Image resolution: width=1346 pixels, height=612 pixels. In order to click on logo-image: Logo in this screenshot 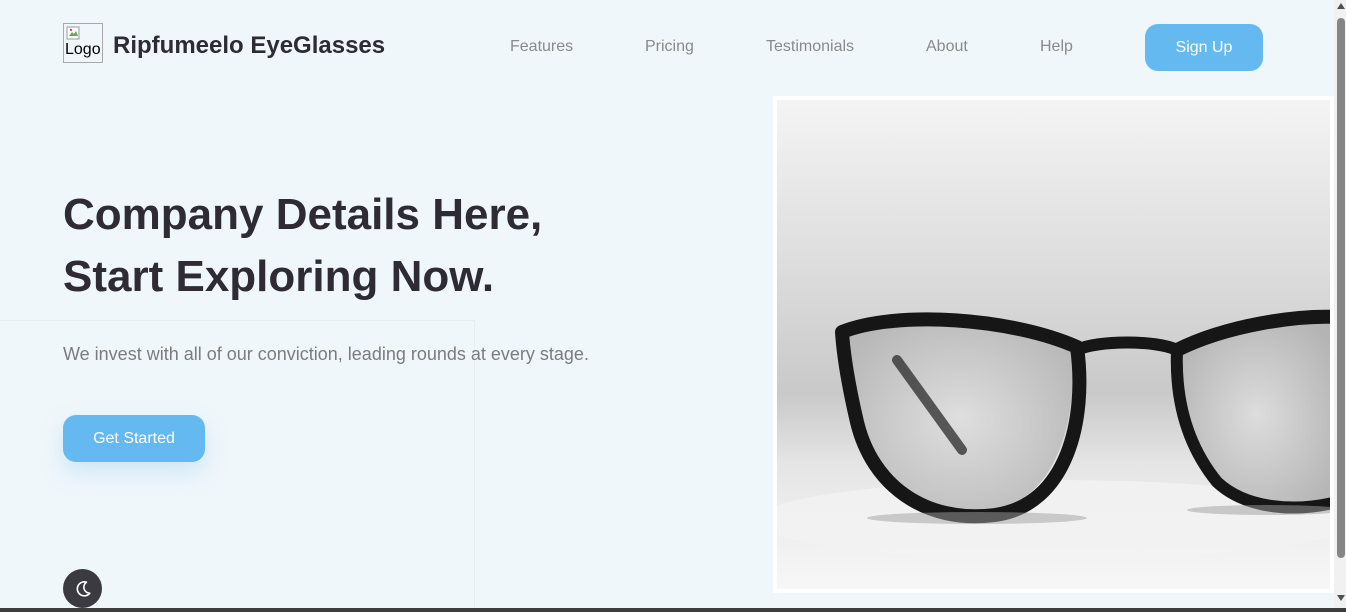, I will do `click(83, 43)`.